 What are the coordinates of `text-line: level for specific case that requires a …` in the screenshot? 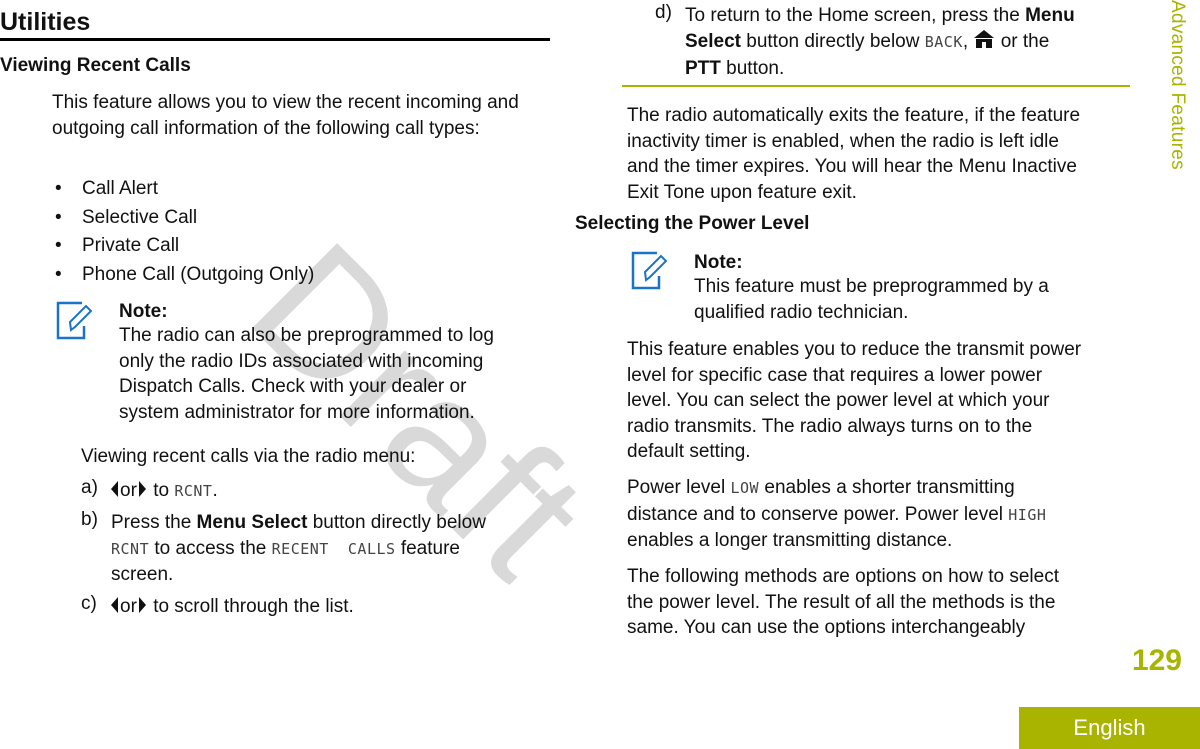 It's located at (835, 375).